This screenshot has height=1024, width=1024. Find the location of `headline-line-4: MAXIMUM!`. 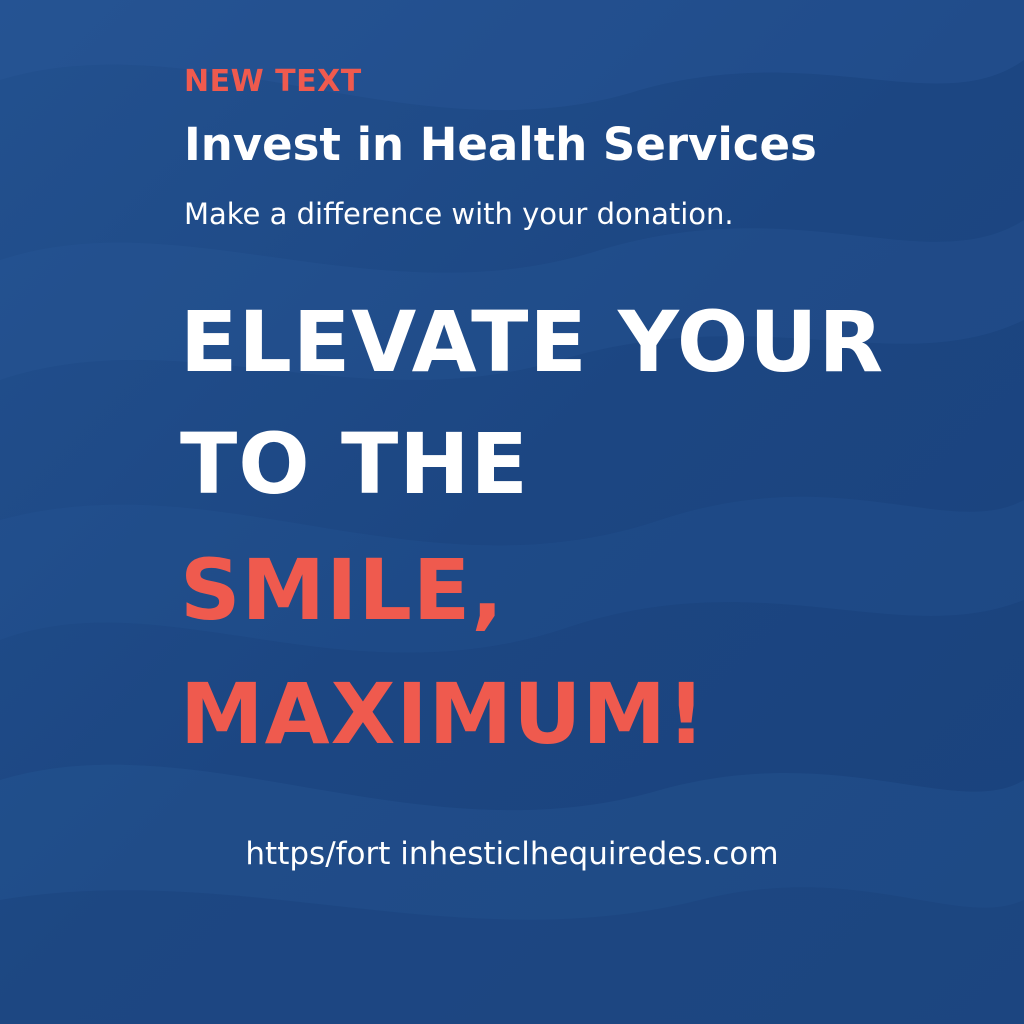

headline-line-4: MAXIMUM! is located at coordinates (443, 714).